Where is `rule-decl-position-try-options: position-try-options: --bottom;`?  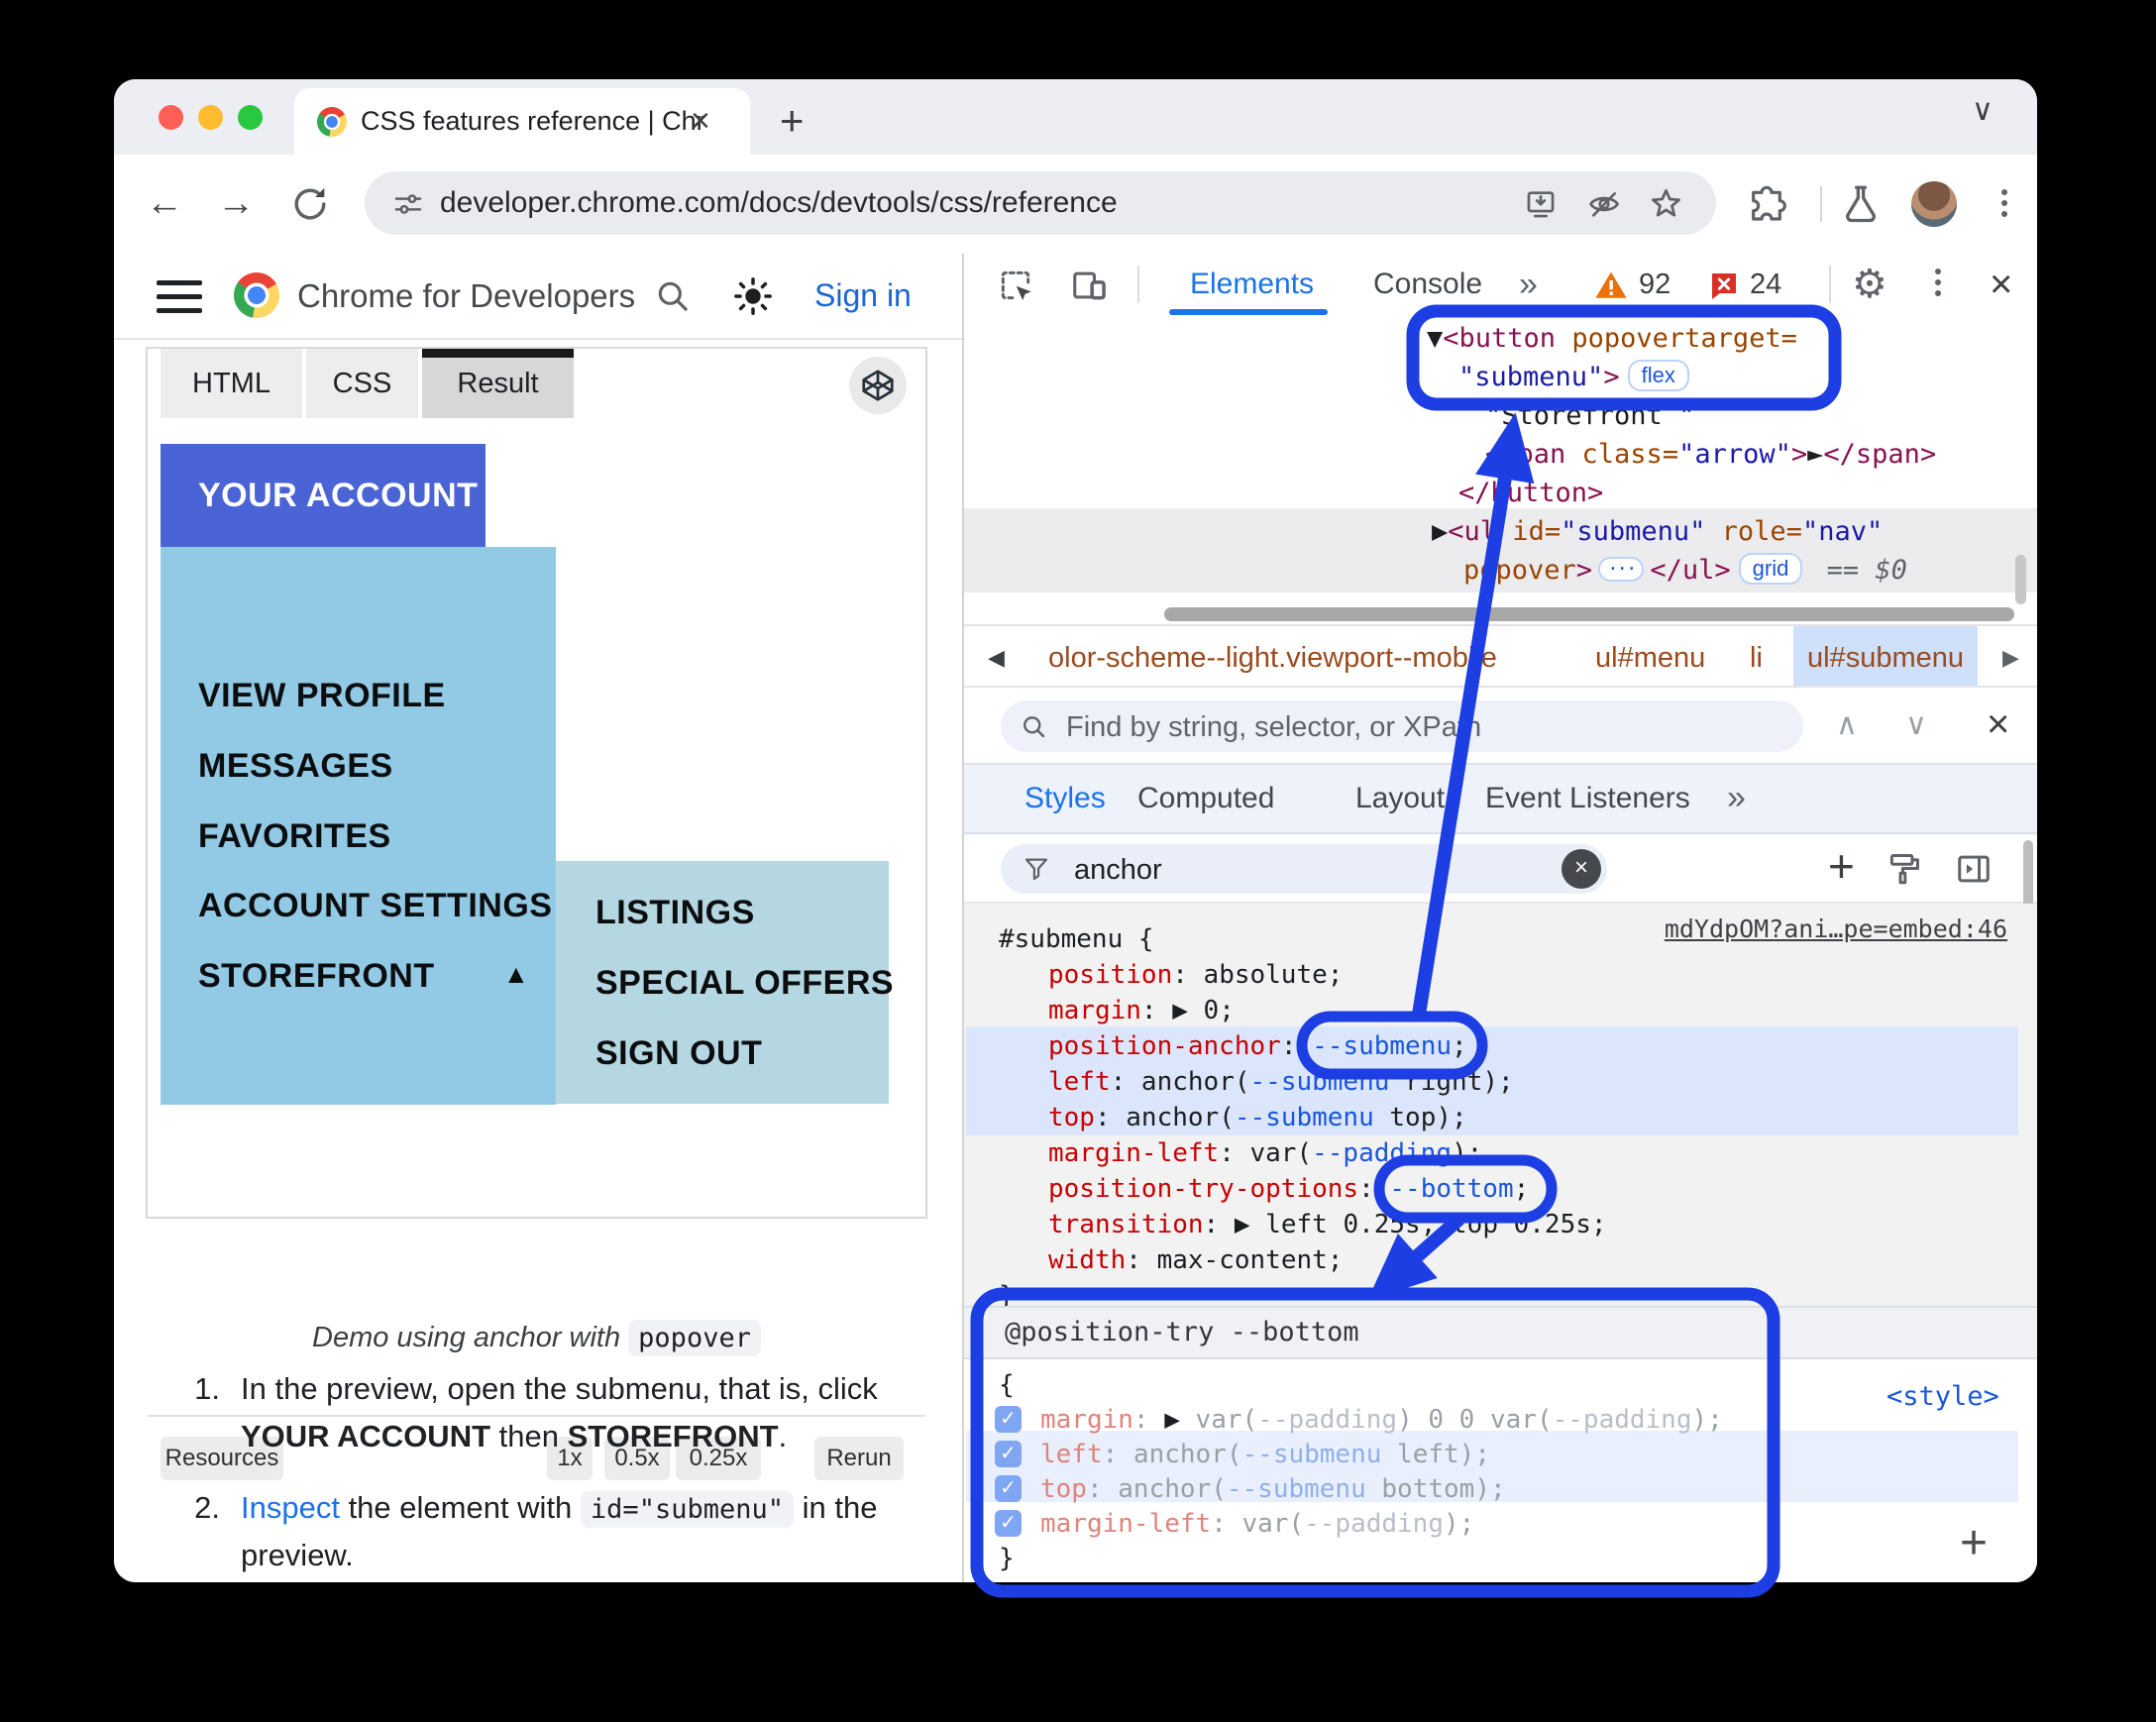
rule-decl-position-try-options: position-try-options: --bottom; is located at coordinates (1289, 1189).